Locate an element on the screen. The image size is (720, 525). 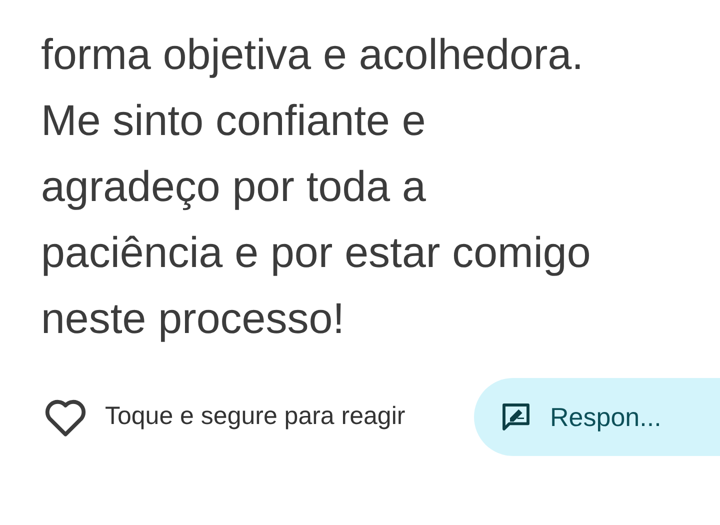
reaction-hint: Toque e segure para reagir is located at coordinates (255, 416).